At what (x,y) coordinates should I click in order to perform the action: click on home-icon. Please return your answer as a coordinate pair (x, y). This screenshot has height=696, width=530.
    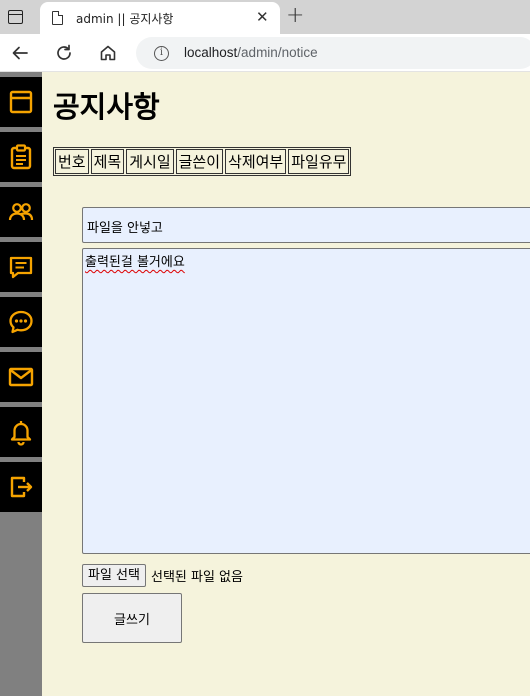
    Looking at the image, I should click on (108, 53).